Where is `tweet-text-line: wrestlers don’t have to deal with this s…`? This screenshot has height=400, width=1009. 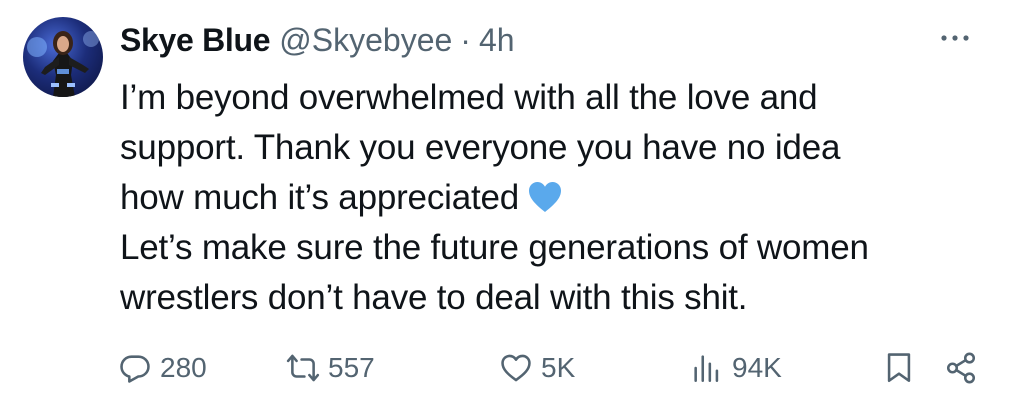
tweet-text-line: wrestlers don’t have to deal with this s… is located at coordinates (434, 297).